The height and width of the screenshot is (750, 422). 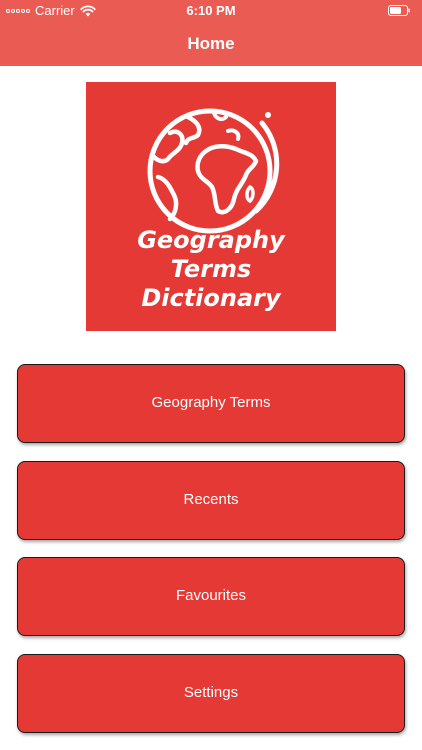 I want to click on page-title: Home, so click(x=211, y=43).